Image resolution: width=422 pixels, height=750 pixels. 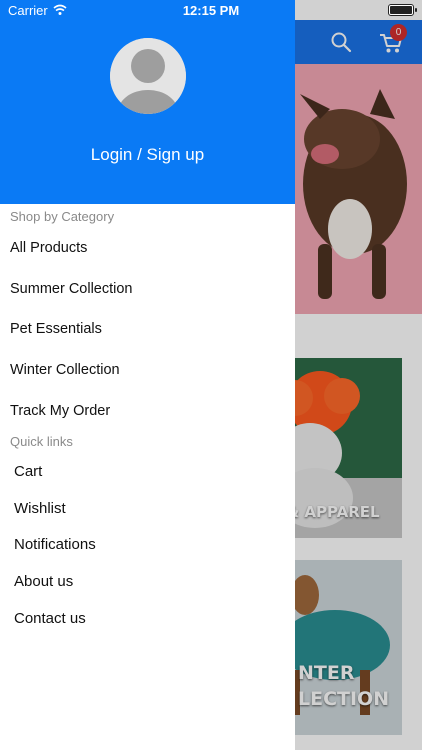 What do you see at coordinates (147, 544) in the screenshot?
I see `quick-link-notifications: Notifications` at bounding box center [147, 544].